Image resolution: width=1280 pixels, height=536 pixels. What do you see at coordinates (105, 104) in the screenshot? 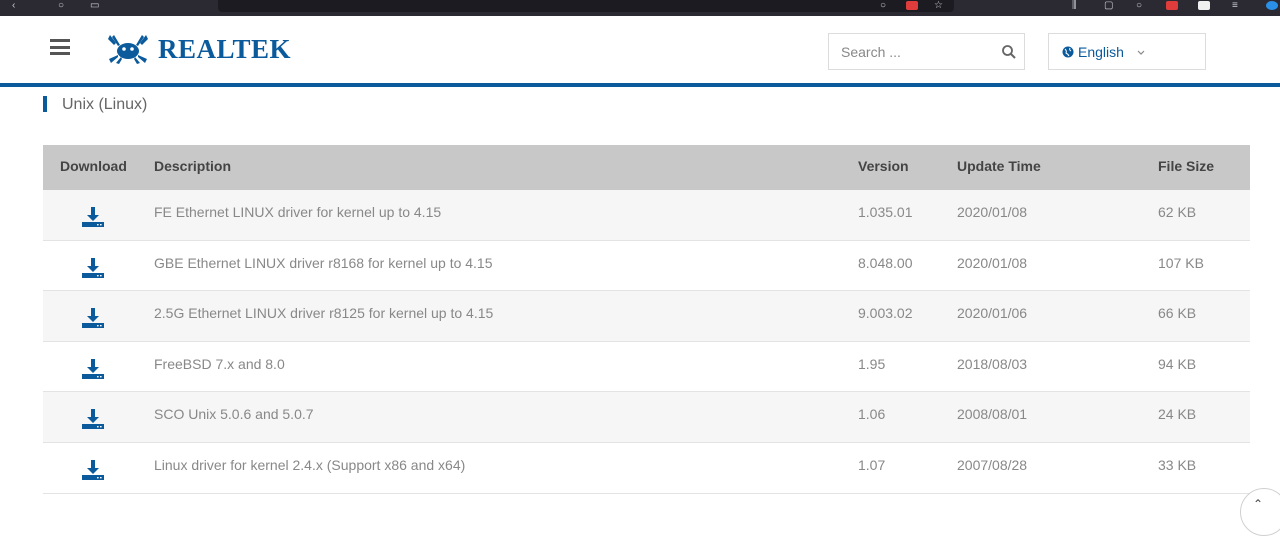
I see `section-title: Unix (Linux)` at bounding box center [105, 104].